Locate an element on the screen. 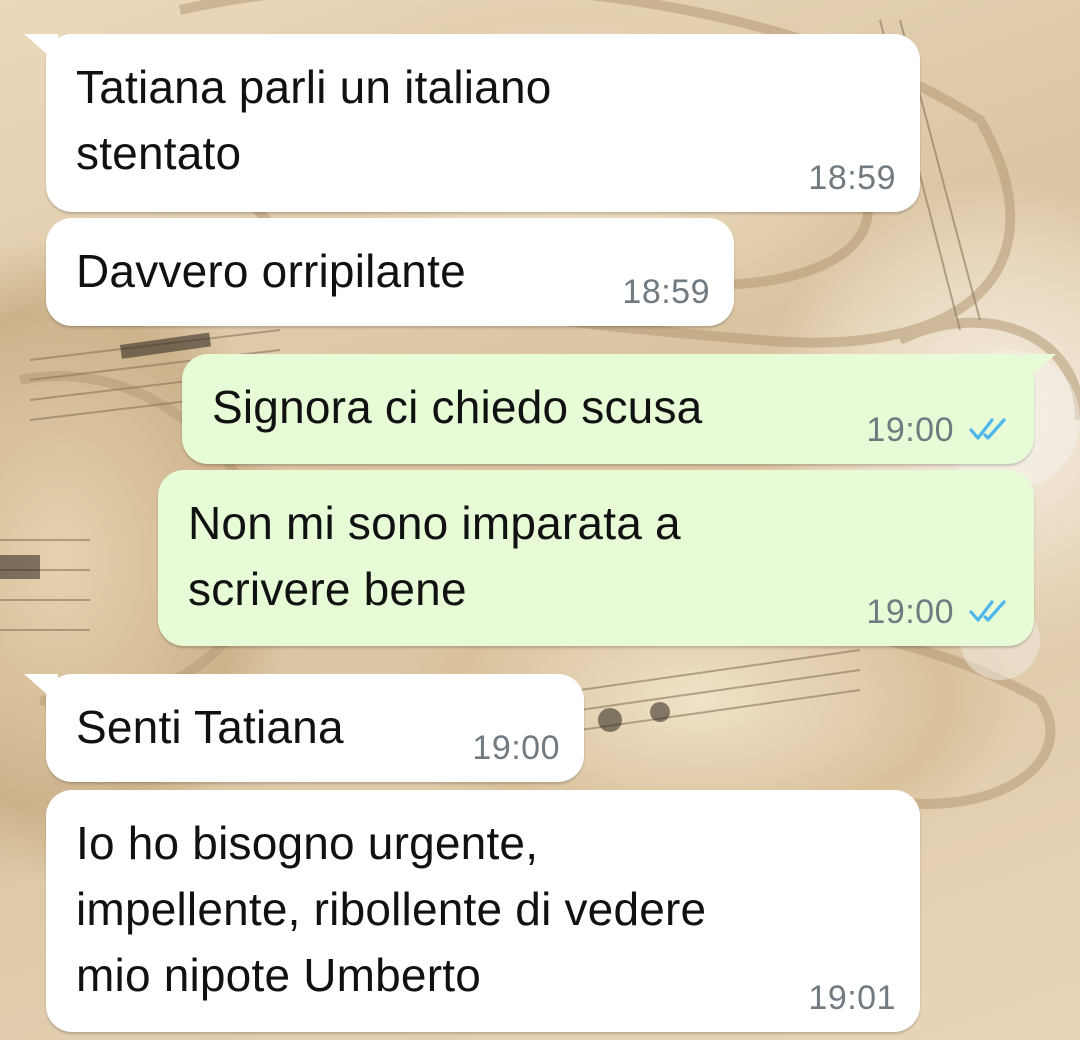 The width and height of the screenshot is (1080, 1040). message-incoming: Davvero orripilante 18:59 is located at coordinates (390, 272).